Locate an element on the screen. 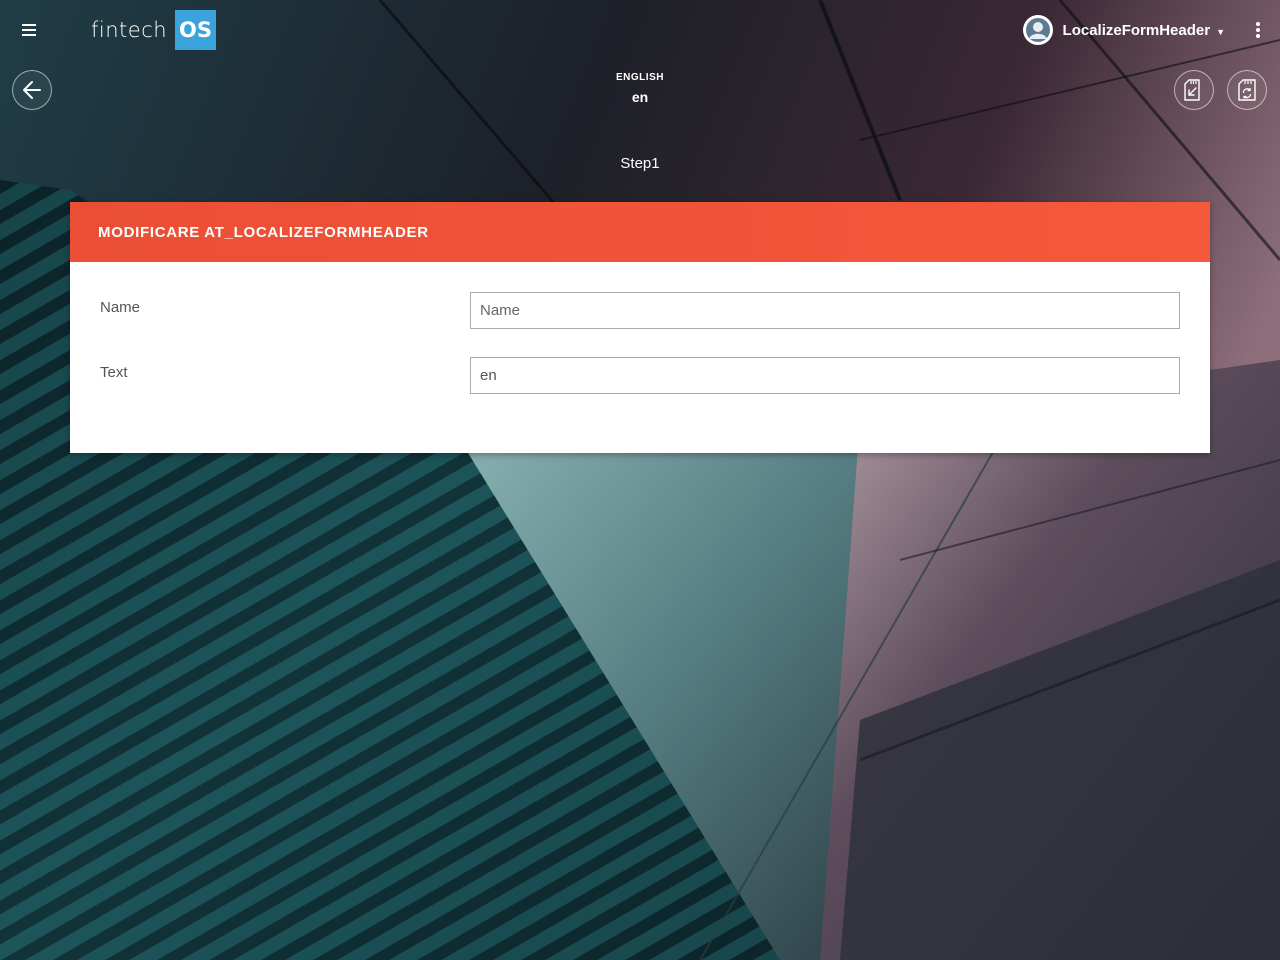  sd-card-refresh-icon is located at coordinates (1247, 90).